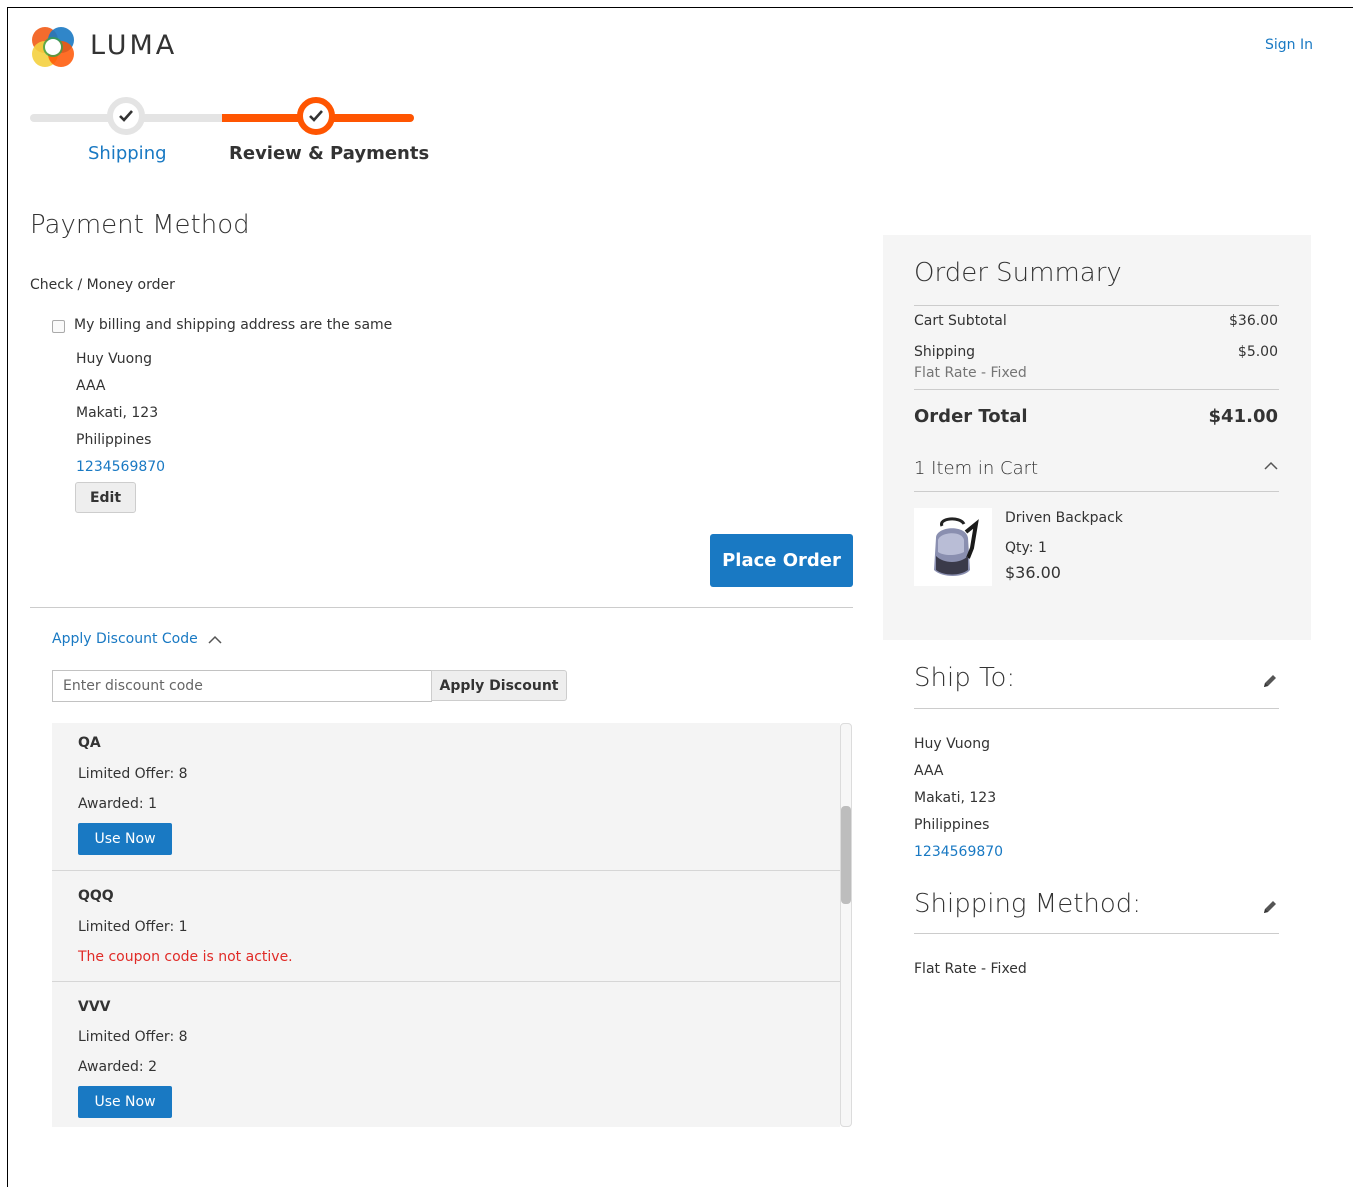 The image size is (1353, 1187). I want to click on step-review-label: Review & Payments, so click(329, 153).